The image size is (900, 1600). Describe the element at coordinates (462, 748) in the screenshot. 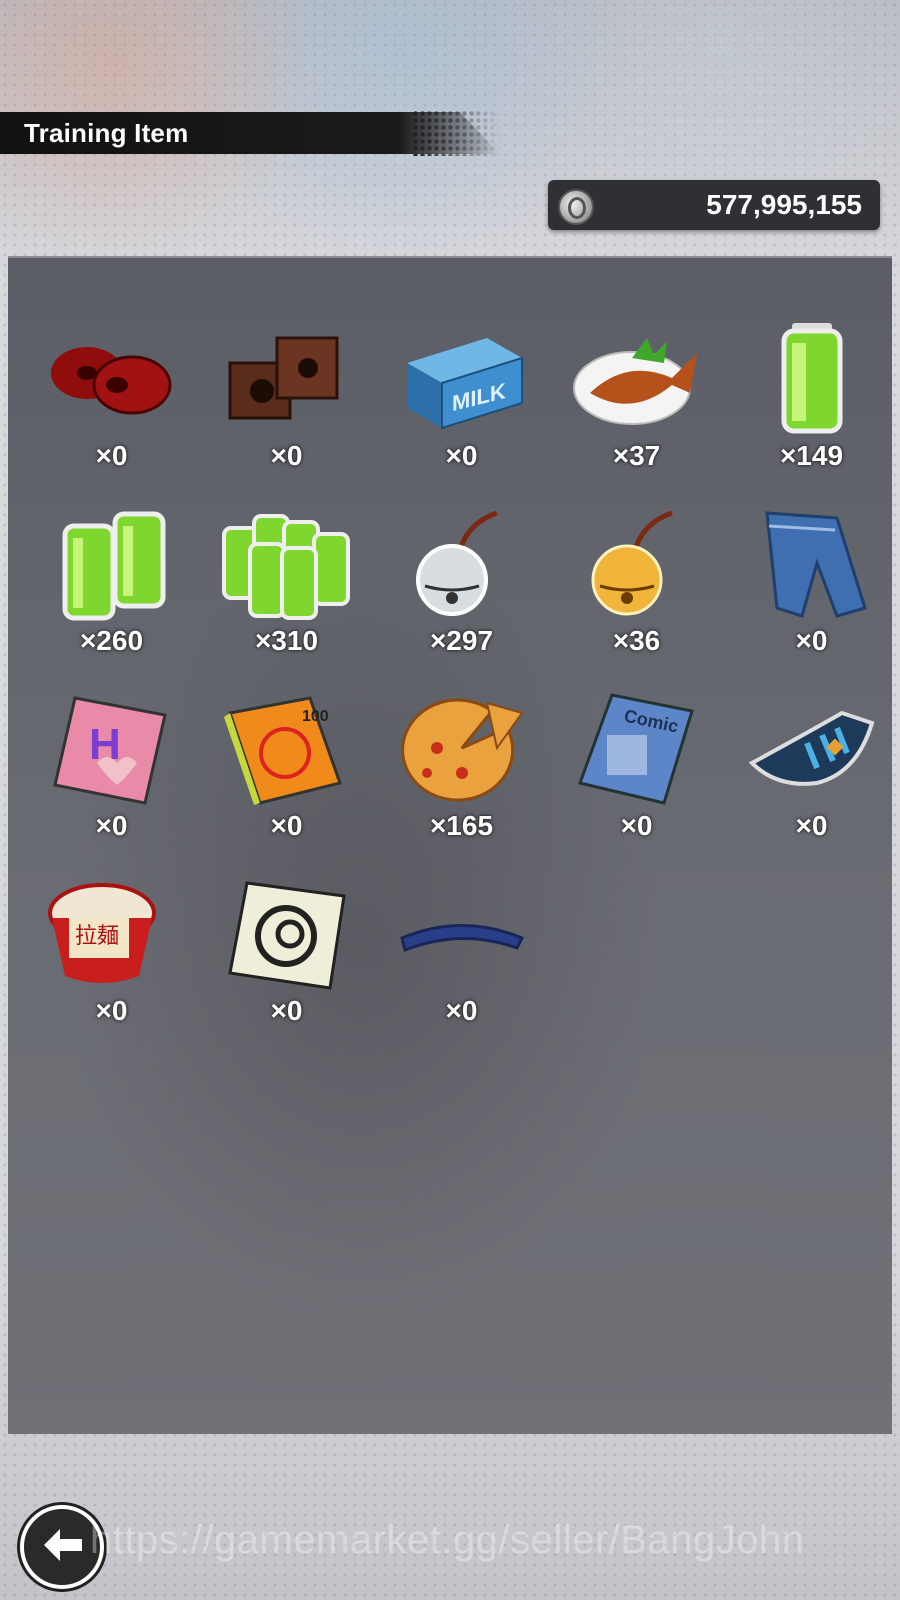

I see `pizza-icon` at that location.